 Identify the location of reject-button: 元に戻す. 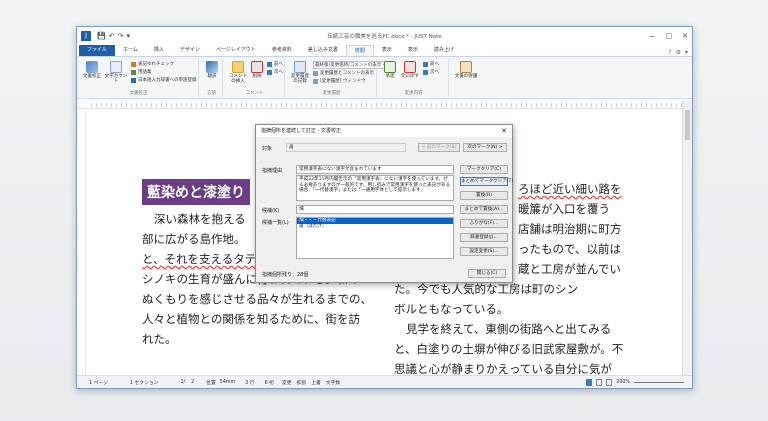
(410, 70).